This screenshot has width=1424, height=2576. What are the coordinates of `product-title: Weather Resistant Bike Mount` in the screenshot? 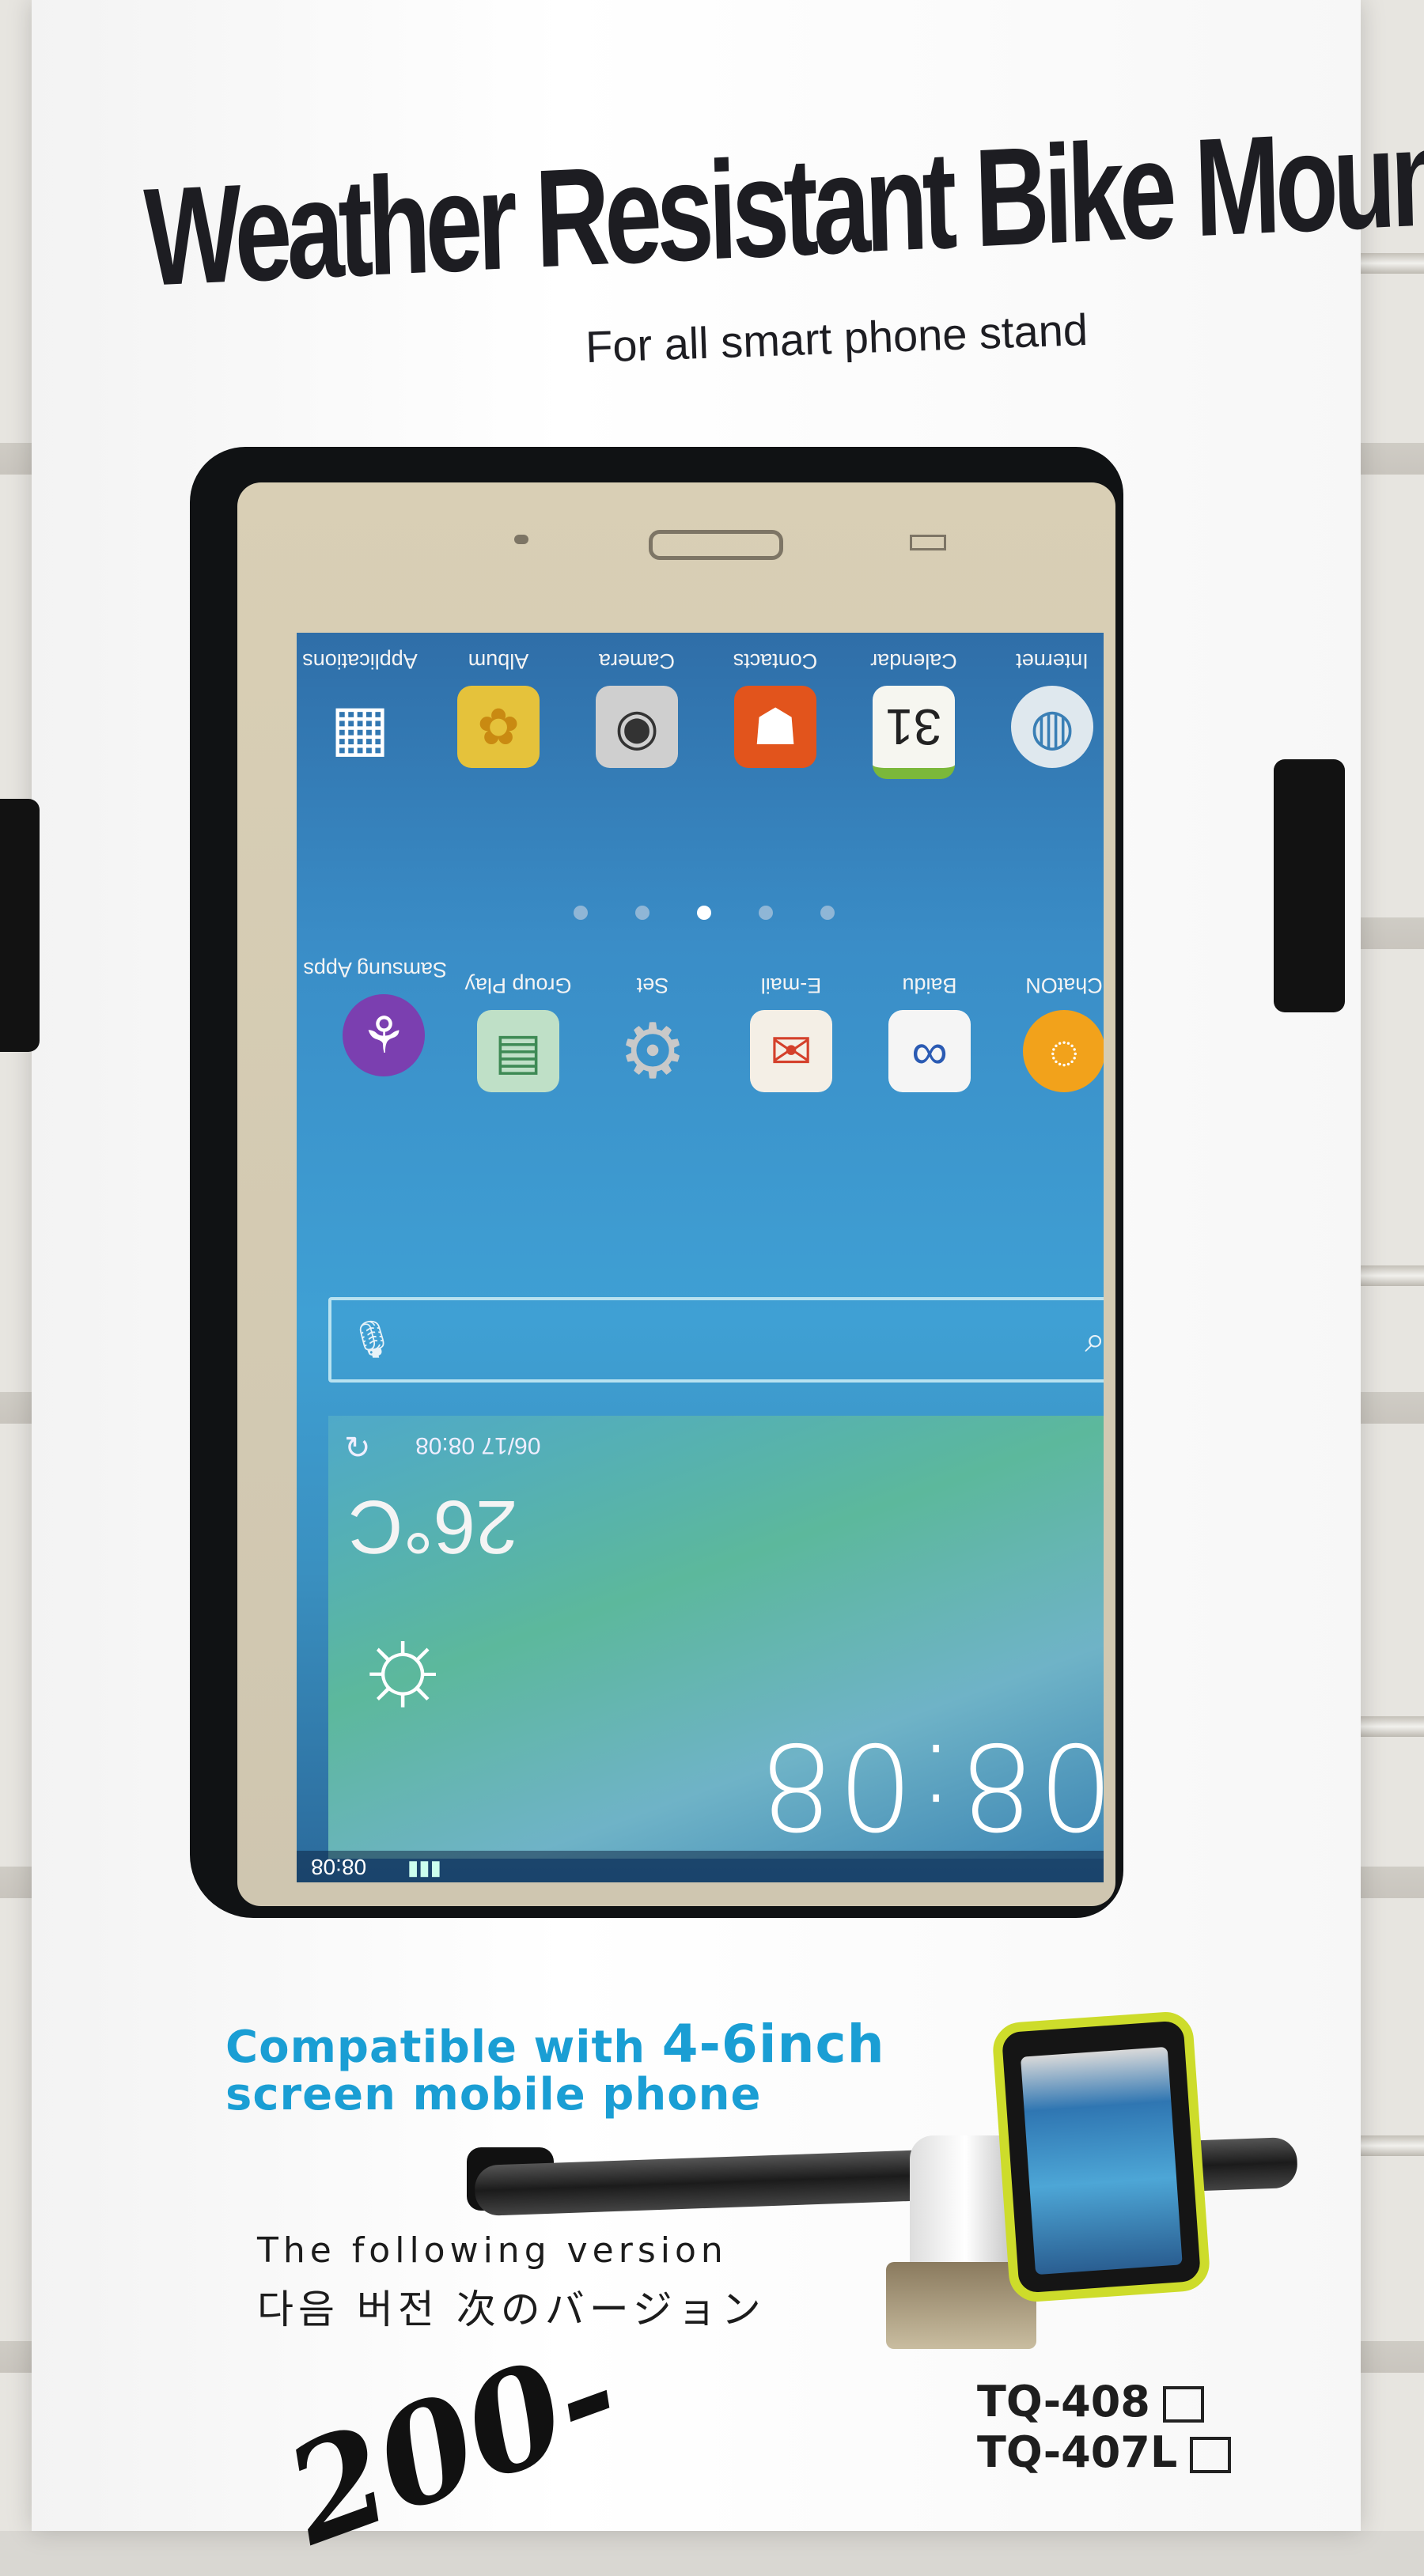 It's located at (783, 207).